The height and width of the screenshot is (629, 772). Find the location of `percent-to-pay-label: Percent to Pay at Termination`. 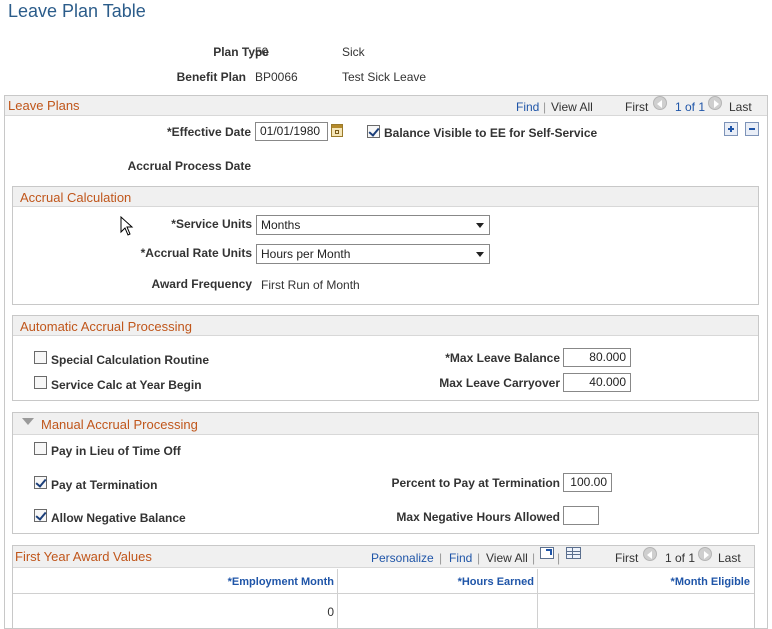

percent-to-pay-label: Percent to Pay at Termination is located at coordinates (476, 483).